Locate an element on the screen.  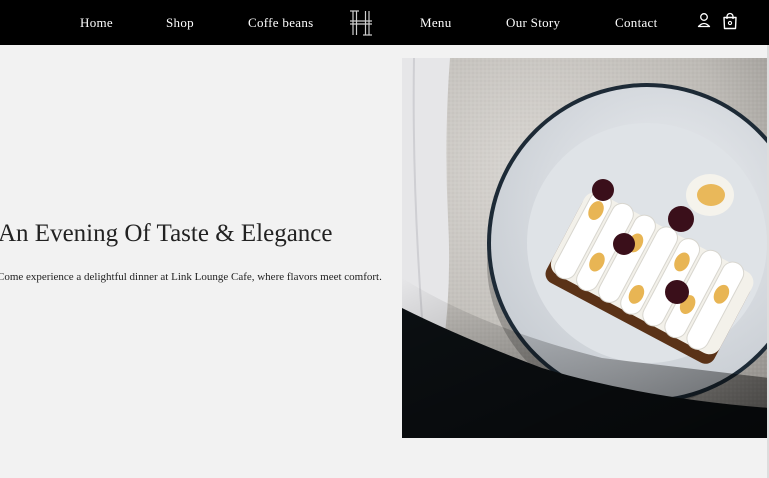
nav-link-our-story: Our Story is located at coordinates (533, 22).